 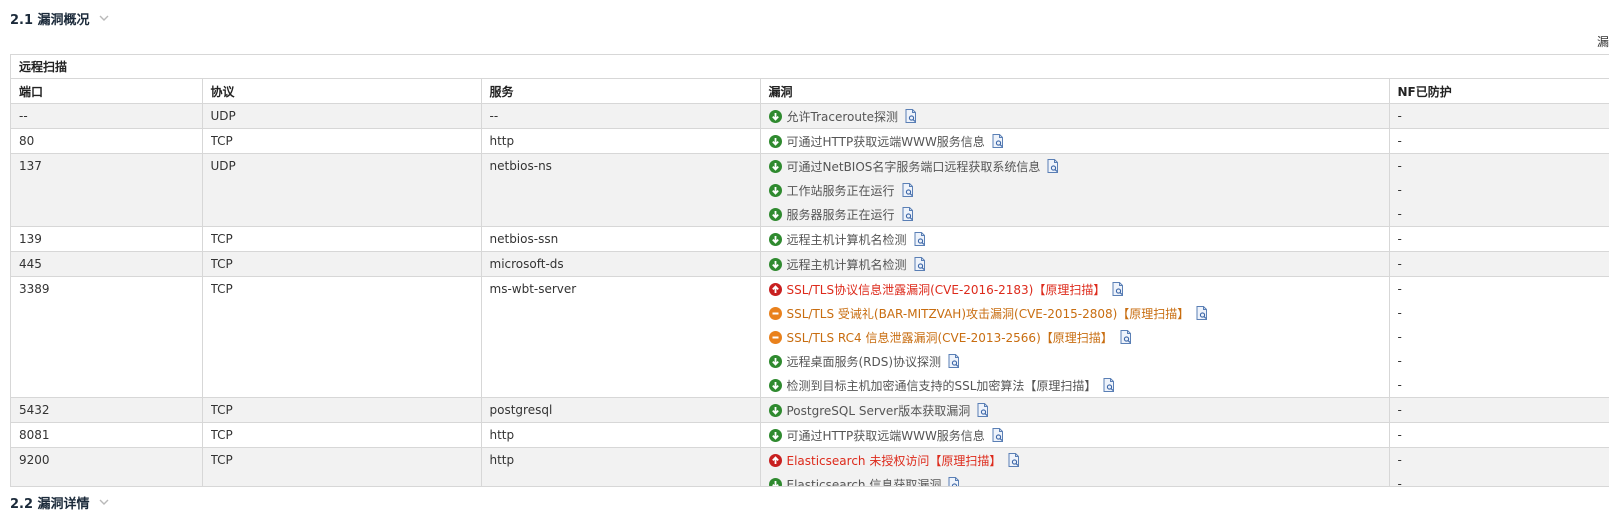 I want to click on vulnerability-item: 可通过NetBIOS名字服务端口远程获取系统信息, so click(x=1078, y=166).